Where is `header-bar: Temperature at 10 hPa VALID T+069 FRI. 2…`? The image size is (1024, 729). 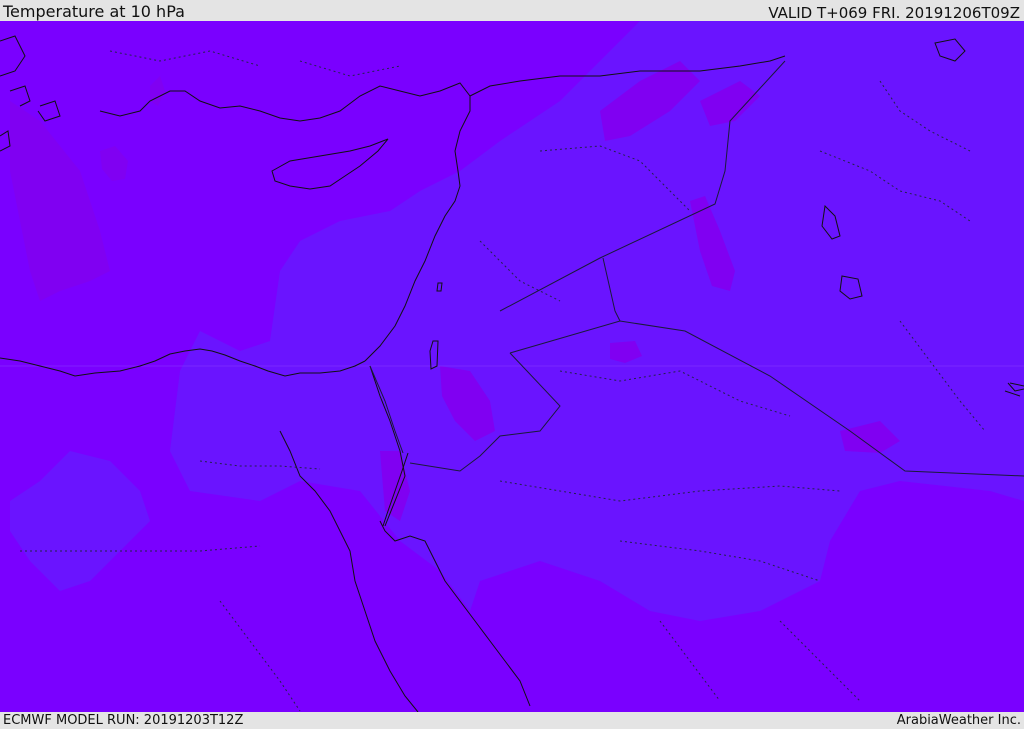
header-bar: Temperature at 10 hPa VALID T+069 FRI. 2… is located at coordinates (512, 10).